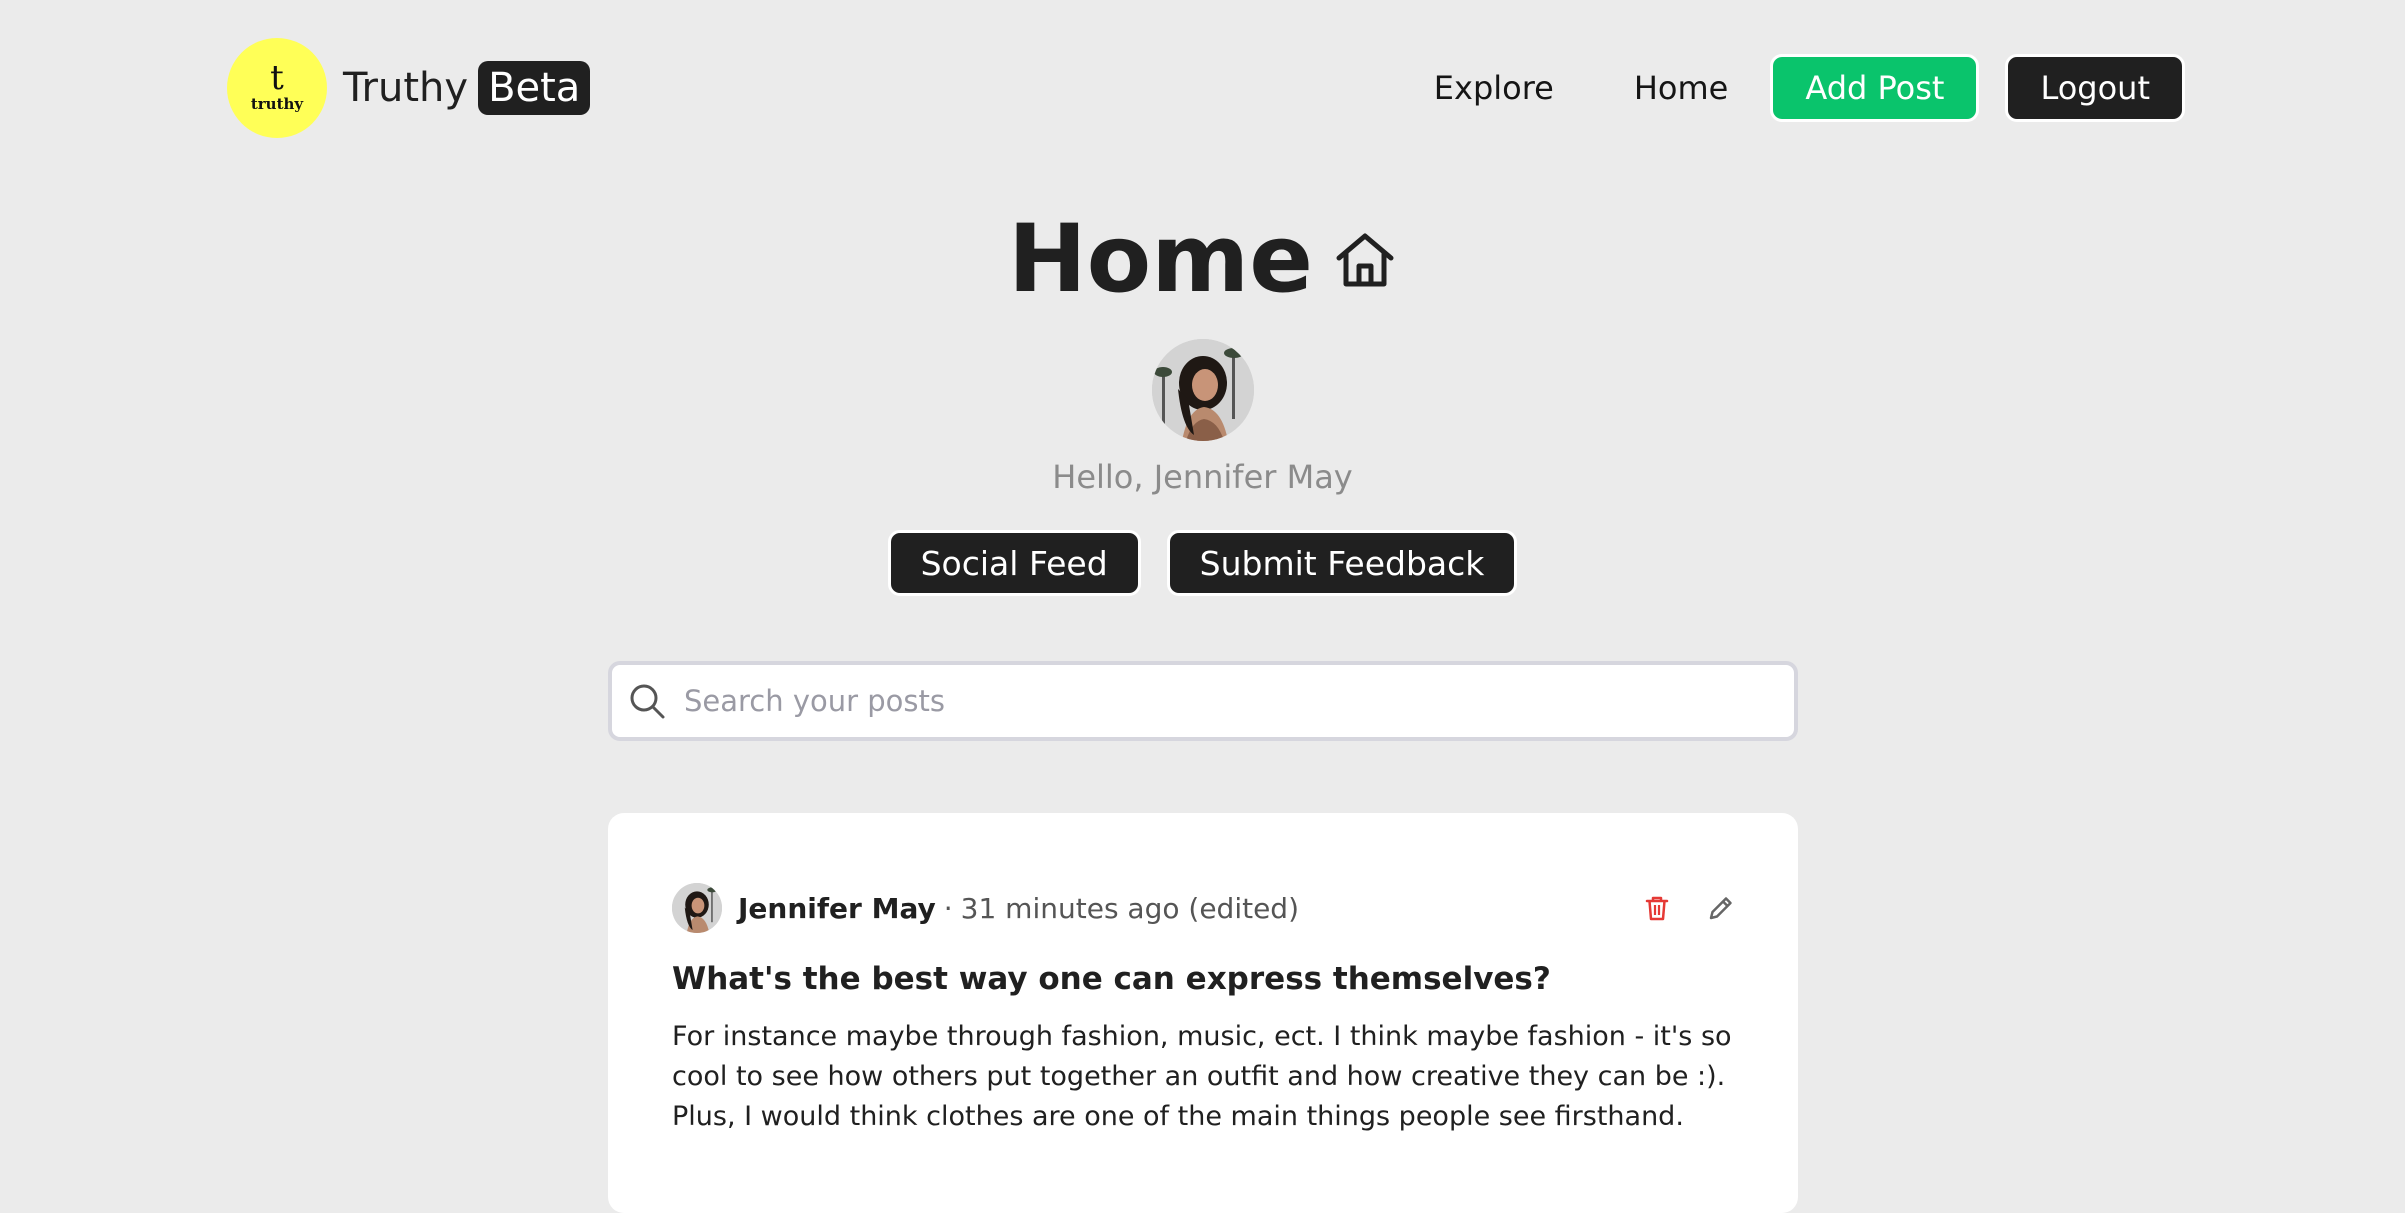 The width and height of the screenshot is (2405, 1213). What do you see at coordinates (1202, 477) in the screenshot?
I see `greeting: Hello, Jennifer May` at bounding box center [1202, 477].